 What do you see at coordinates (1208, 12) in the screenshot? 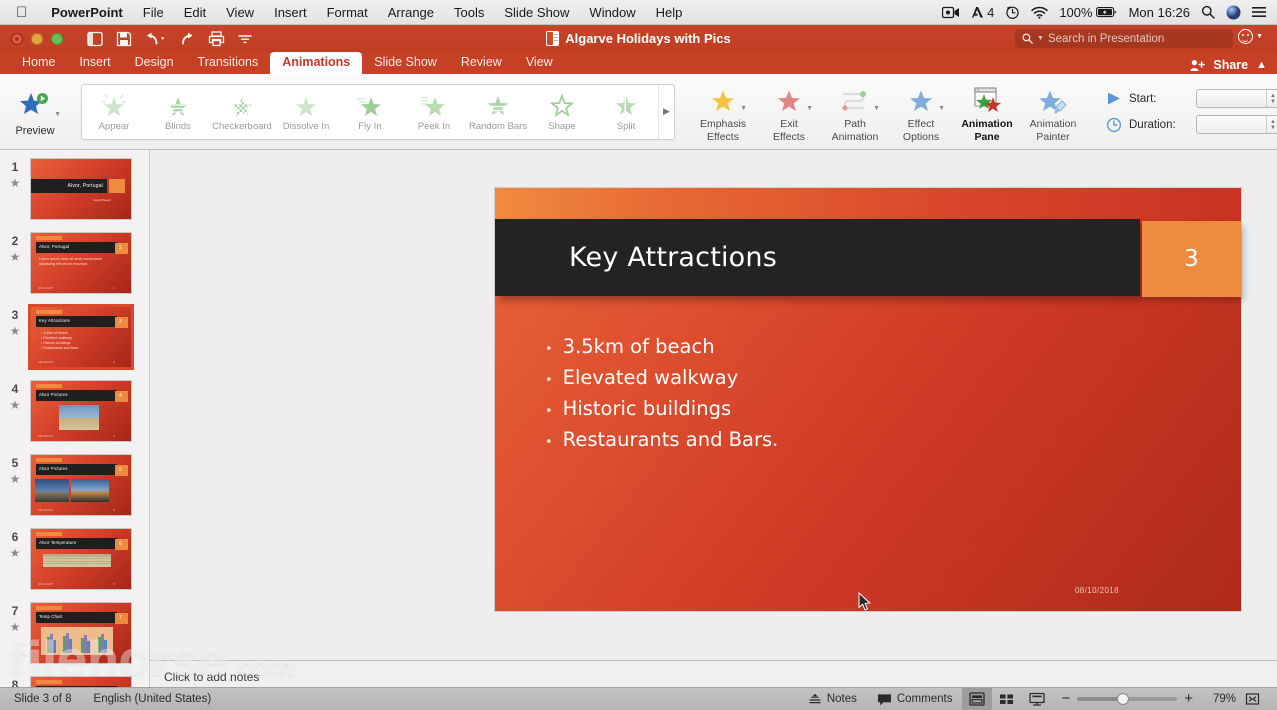
I see `spotlight-search-icon` at bounding box center [1208, 12].